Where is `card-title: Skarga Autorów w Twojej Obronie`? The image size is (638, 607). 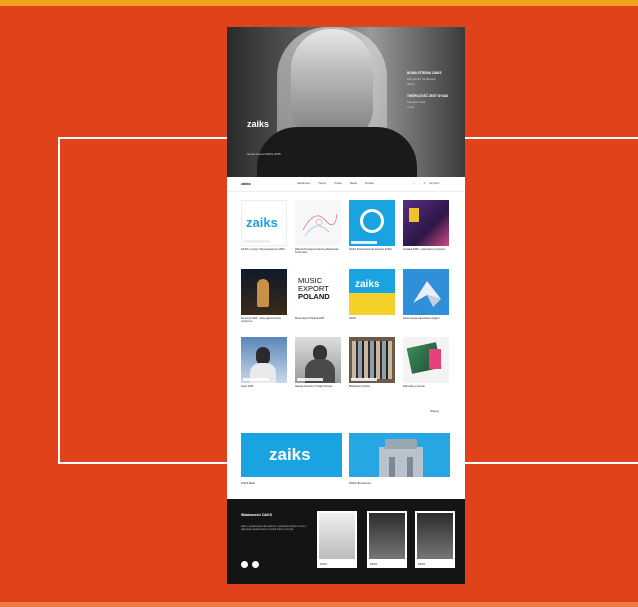 card-title: Skarga Autorów w Twojej Obronie is located at coordinates (314, 386).